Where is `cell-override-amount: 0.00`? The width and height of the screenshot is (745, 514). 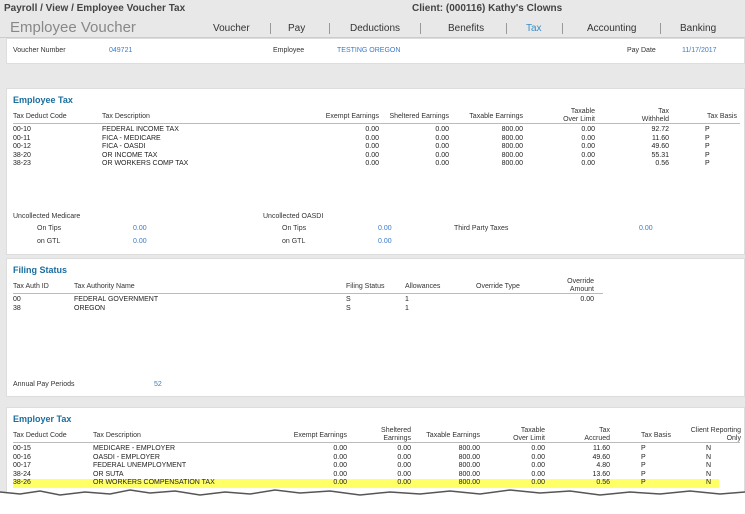
cell-override-amount: 0.00 is located at coordinates (587, 299).